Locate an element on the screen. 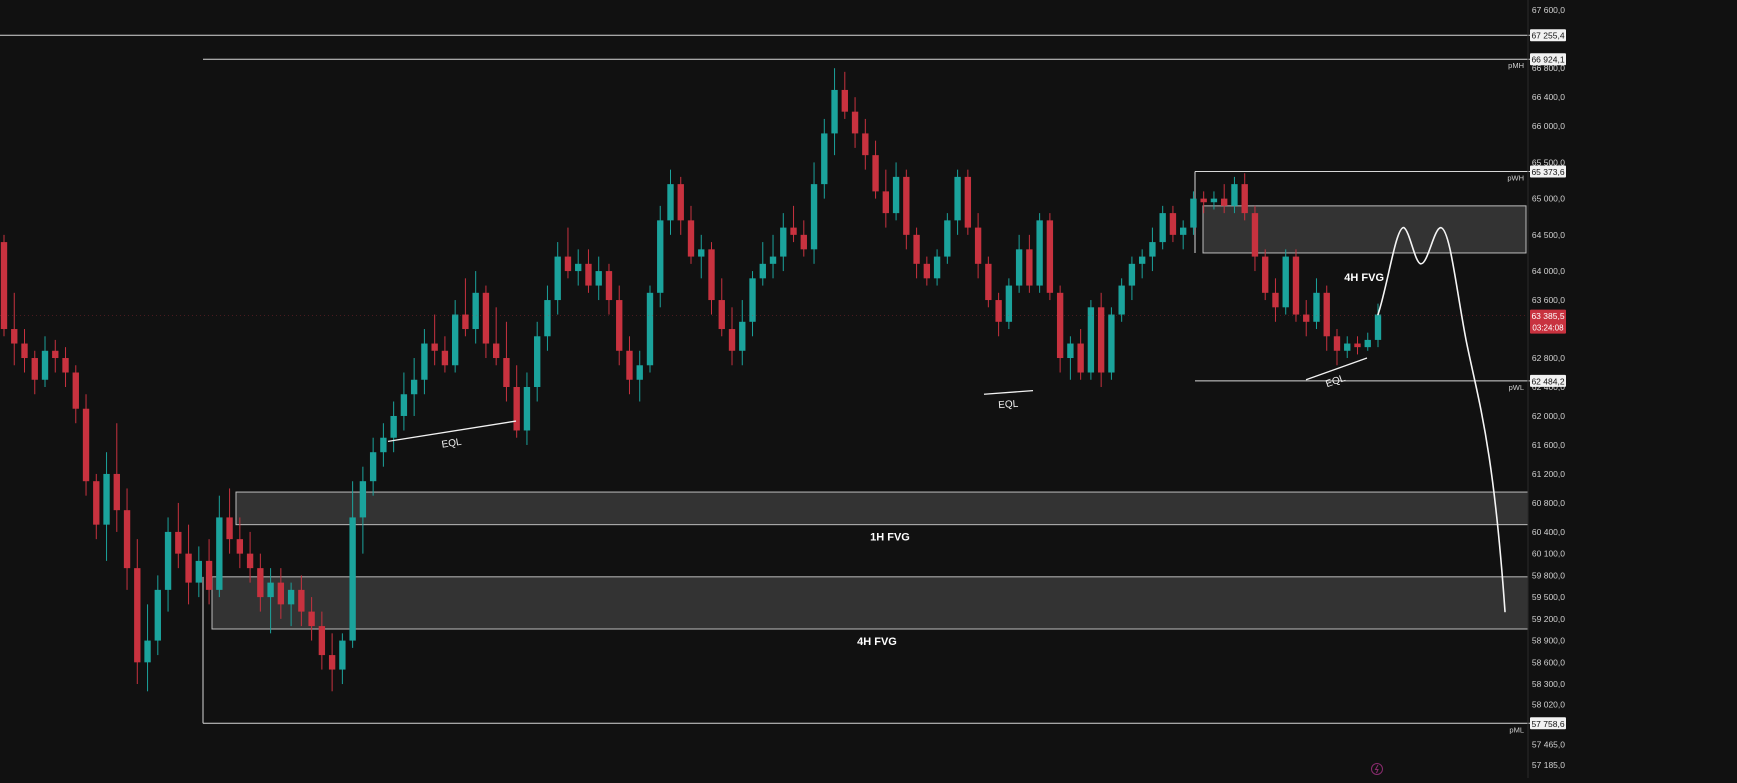  y-tick-label: 58 020,0 is located at coordinates (1548, 704).